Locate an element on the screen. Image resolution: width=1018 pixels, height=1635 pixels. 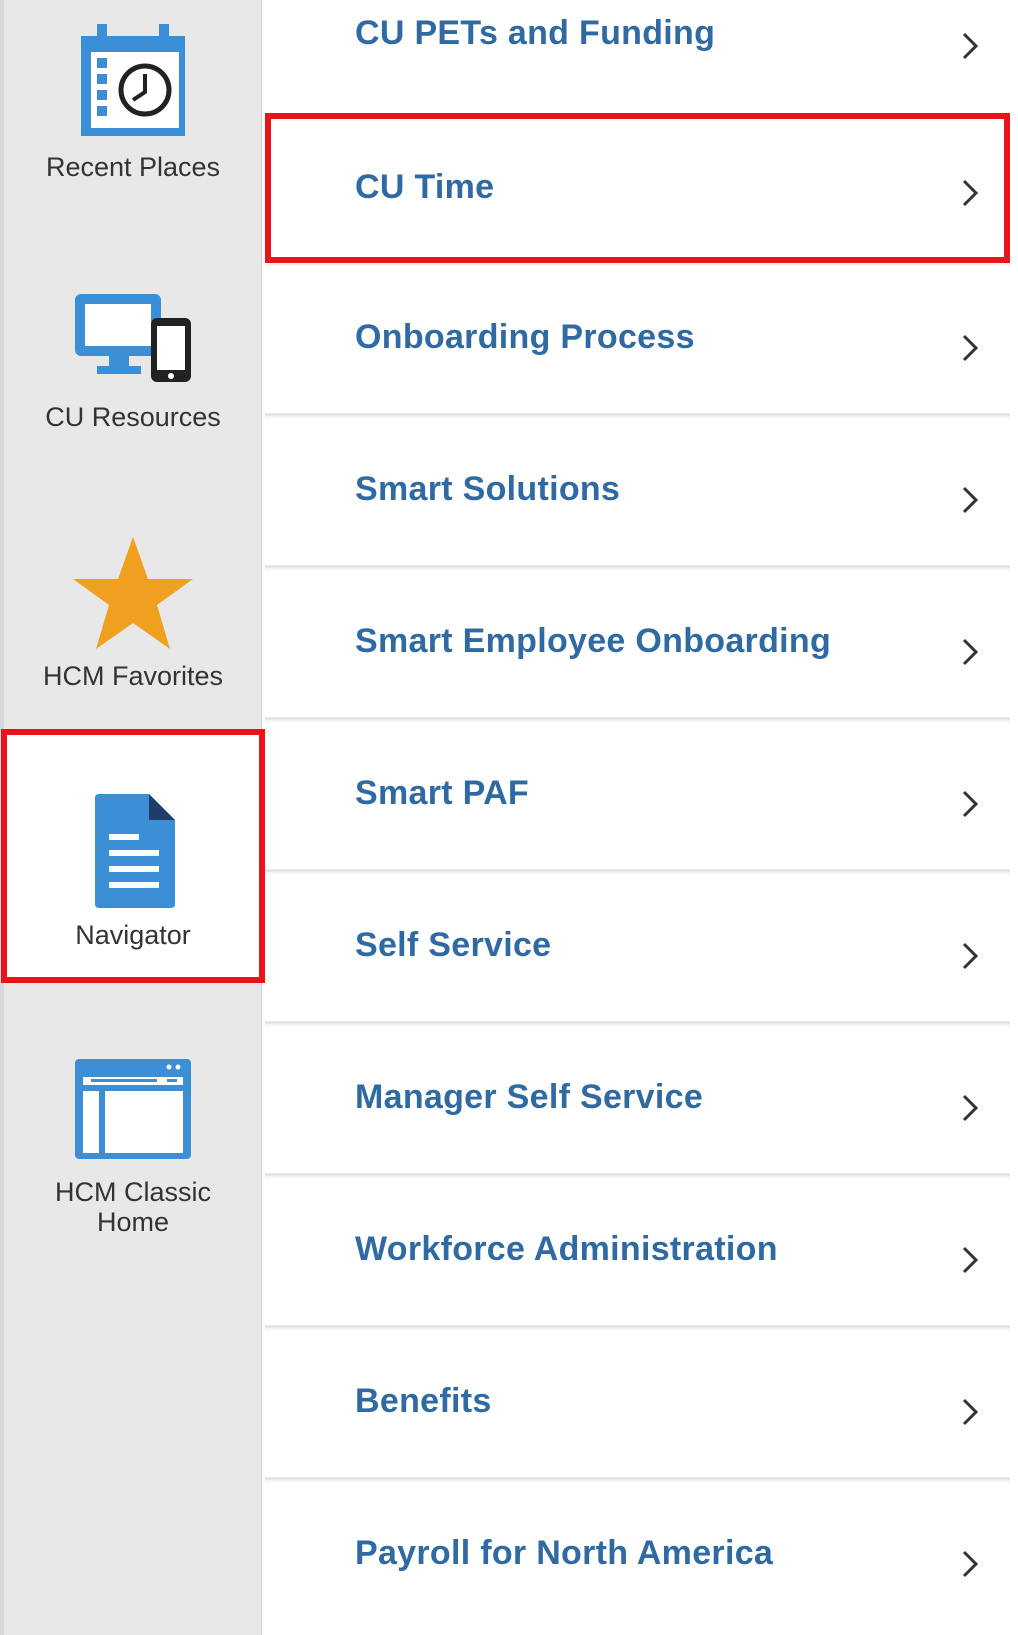
sidebar-item-label-line-2: Home is located at coordinates (133, 1222).